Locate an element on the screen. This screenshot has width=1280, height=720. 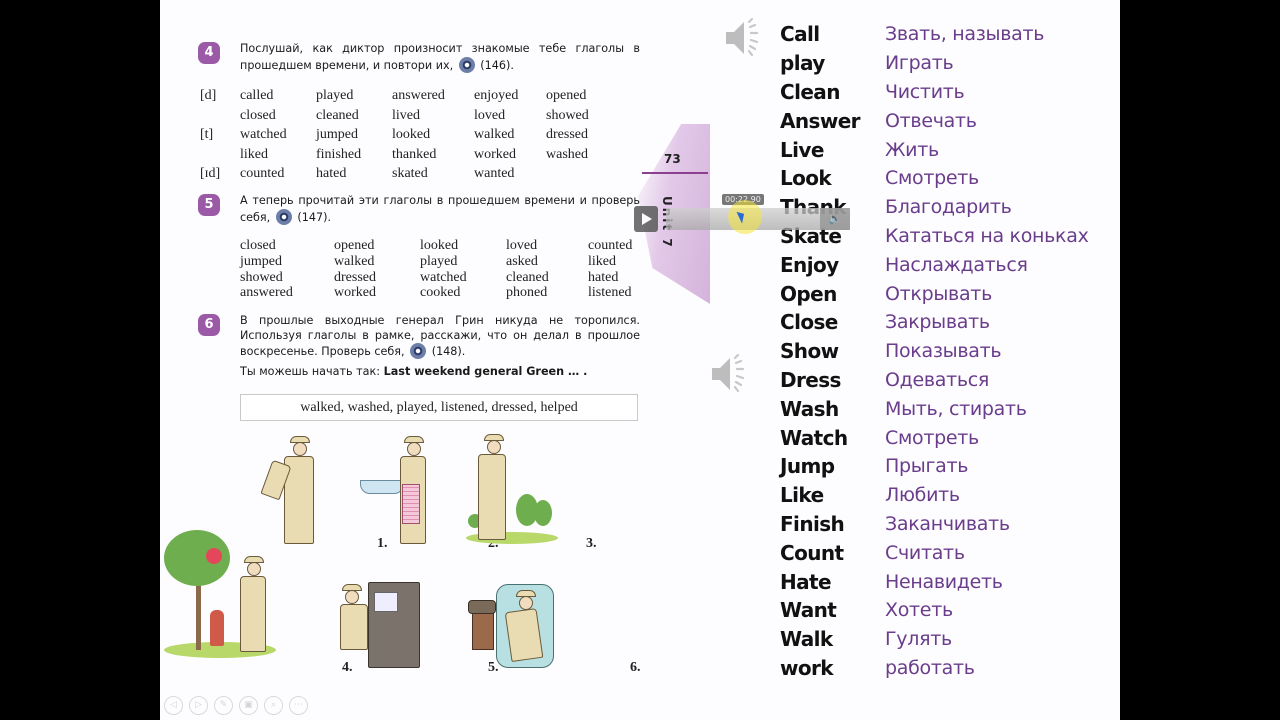
vocab-row: Hate Ненавидеть is located at coordinates (940, 581).